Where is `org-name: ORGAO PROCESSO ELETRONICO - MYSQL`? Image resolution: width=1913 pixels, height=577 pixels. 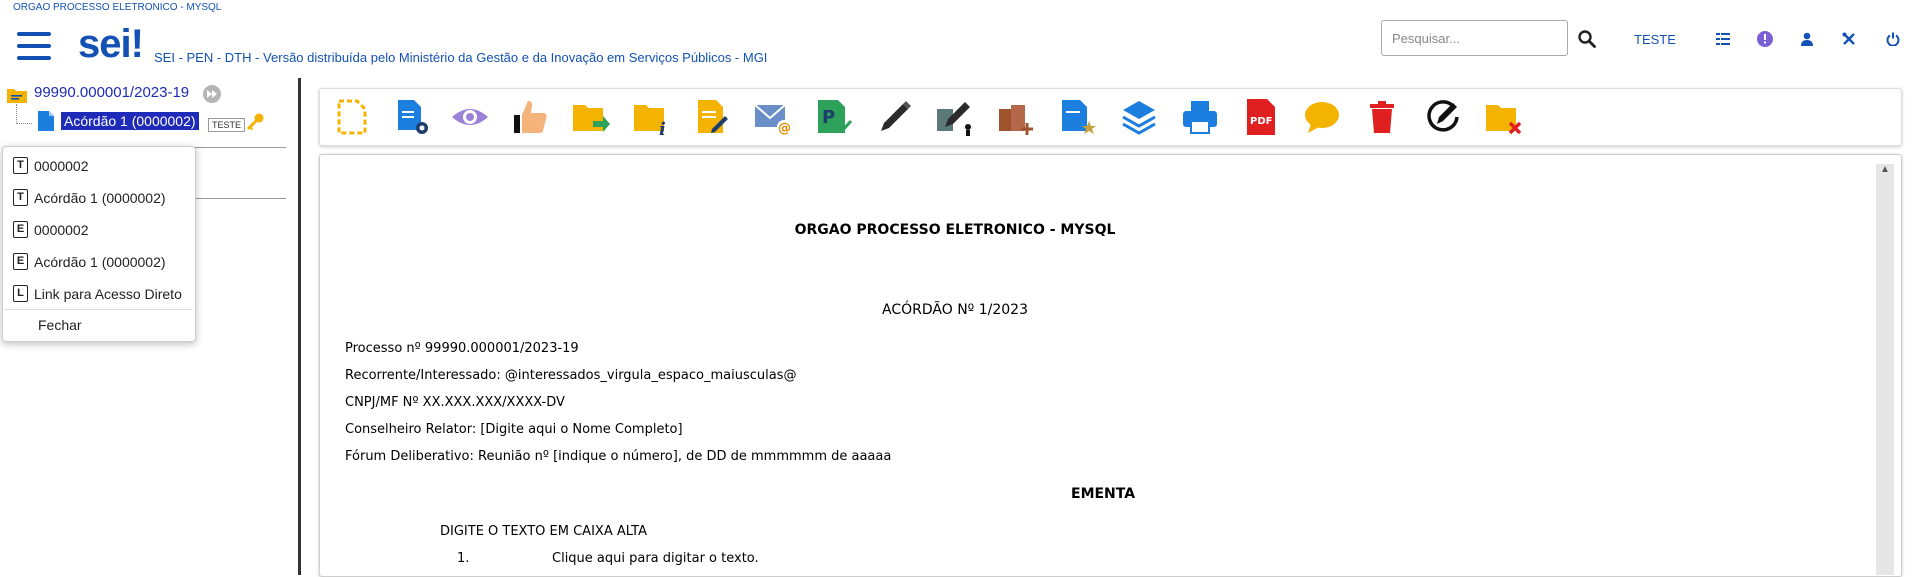
org-name: ORGAO PROCESSO ELETRONICO - MYSQL is located at coordinates (117, 7).